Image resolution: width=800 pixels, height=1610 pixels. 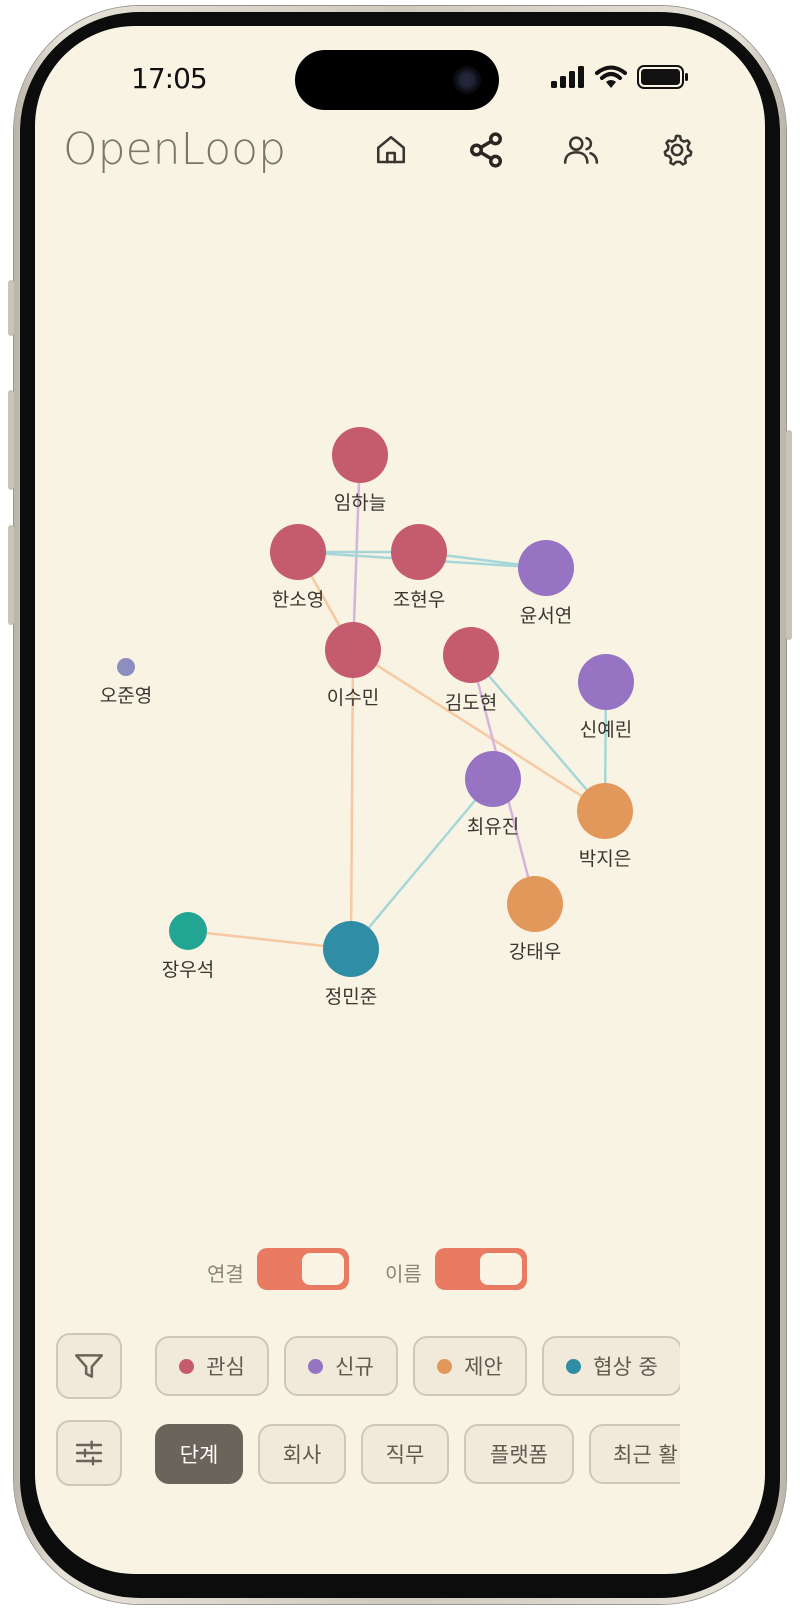 What do you see at coordinates (357, 1454) in the screenshot?
I see `group-by-row: 단계 회사 직무 플랫폼 최근 활` at bounding box center [357, 1454].